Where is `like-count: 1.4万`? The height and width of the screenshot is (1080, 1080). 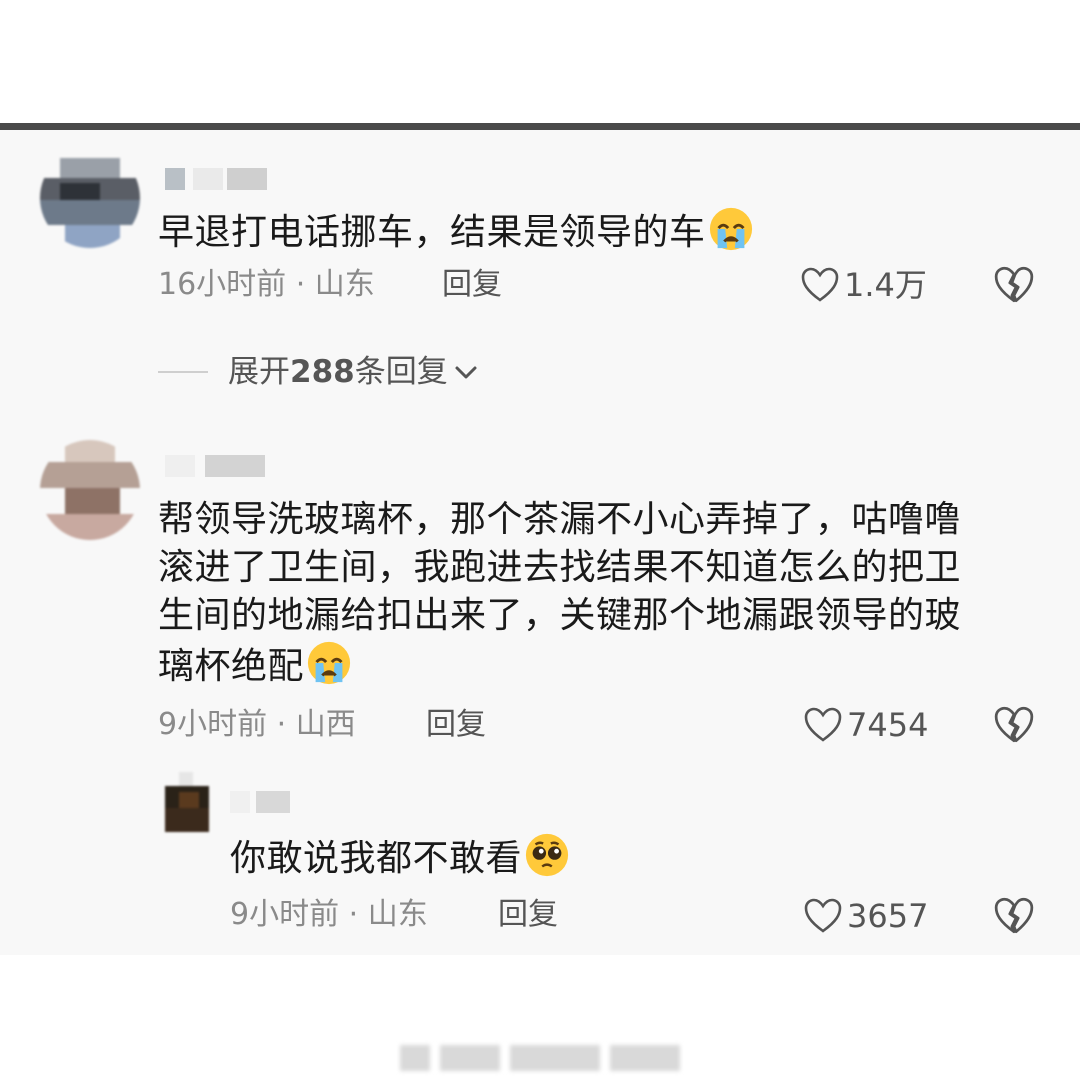 like-count: 1.4万 is located at coordinates (885, 285).